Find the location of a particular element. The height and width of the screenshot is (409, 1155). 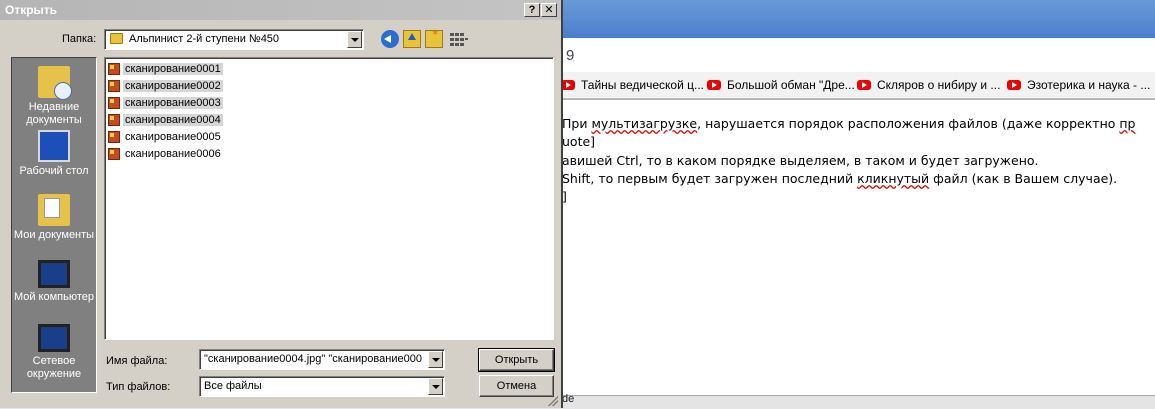

list-item: сканирование0004 is located at coordinates (165, 119).